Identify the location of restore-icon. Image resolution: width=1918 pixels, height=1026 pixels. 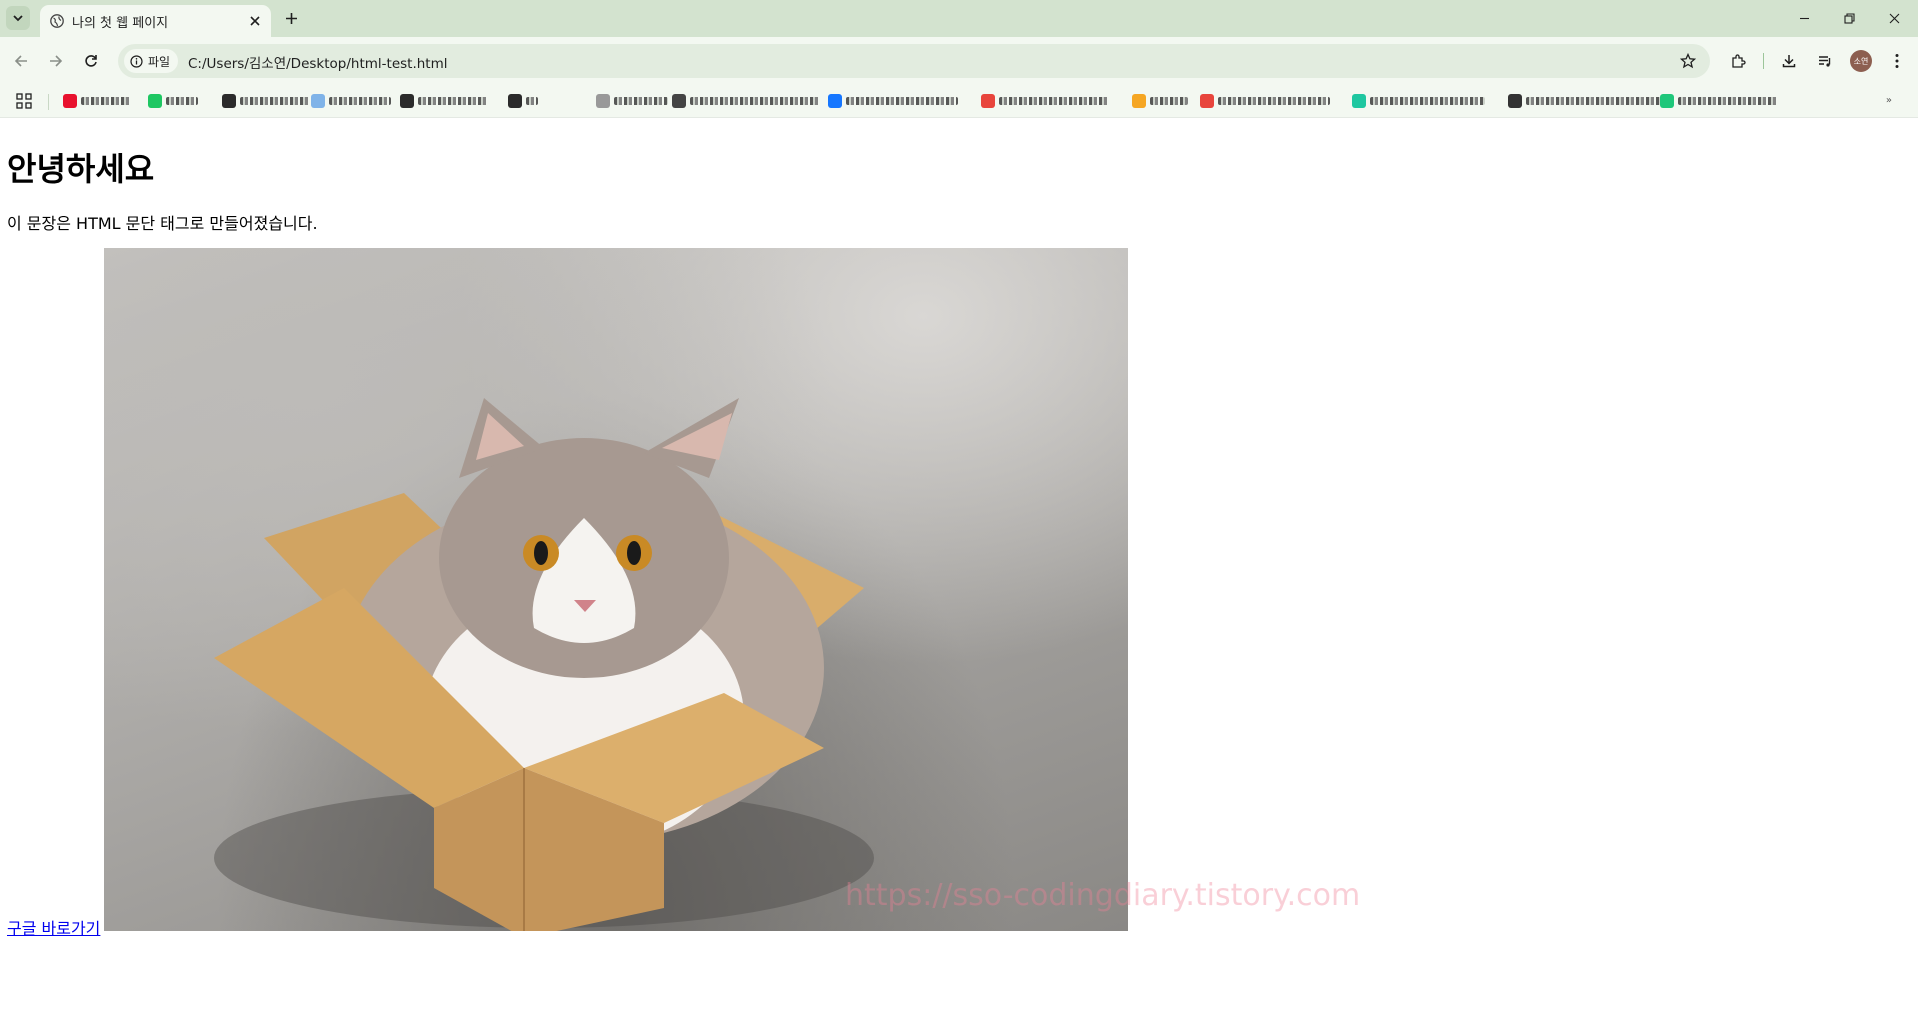
(1849, 18).